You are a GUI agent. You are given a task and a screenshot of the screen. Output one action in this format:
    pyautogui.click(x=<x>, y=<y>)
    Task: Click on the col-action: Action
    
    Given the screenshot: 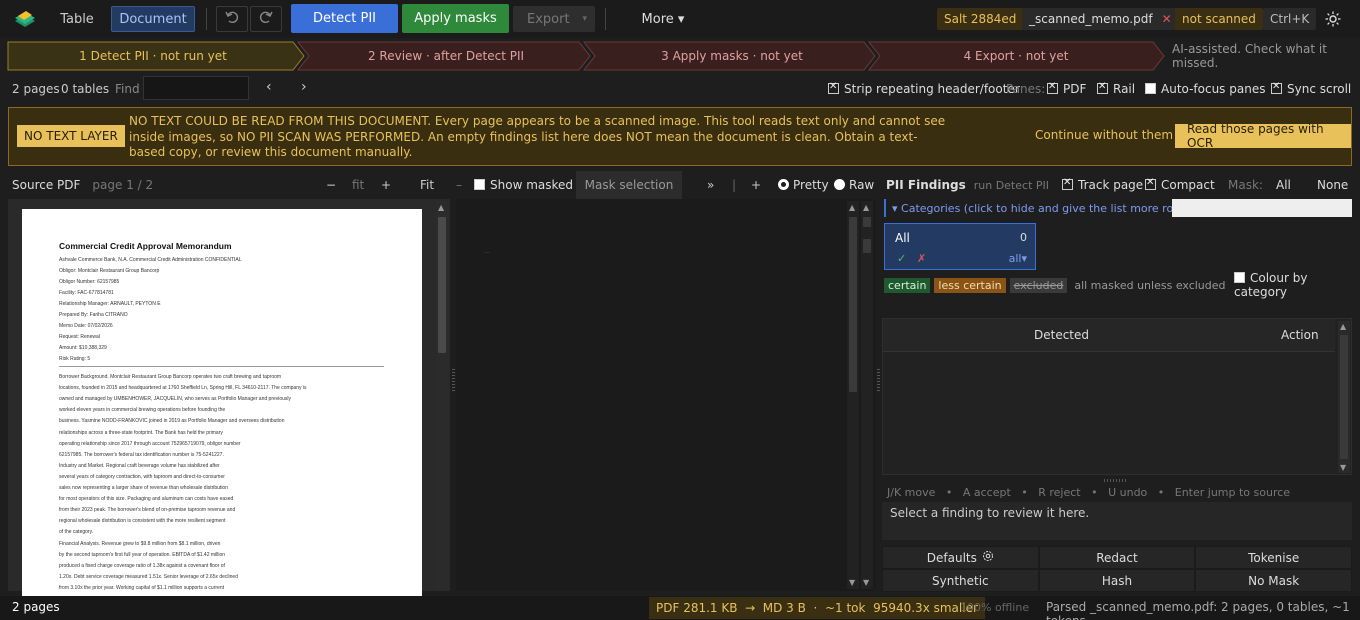 What is the action you would take?
    pyautogui.click(x=1300, y=335)
    